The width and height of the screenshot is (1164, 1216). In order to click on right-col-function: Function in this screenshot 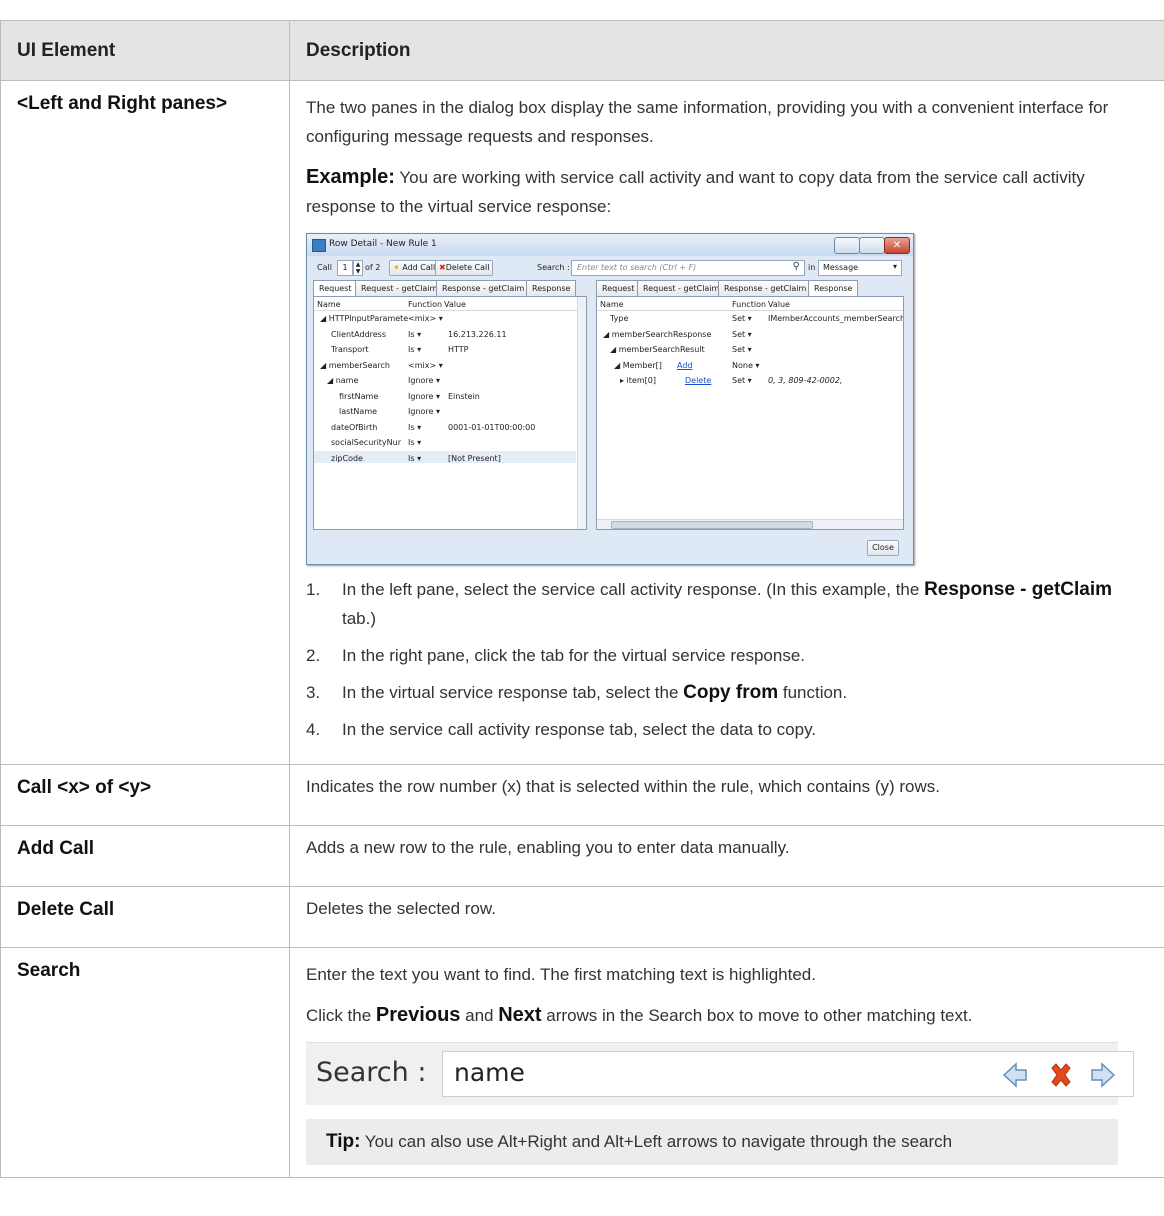, I will do `click(749, 304)`.